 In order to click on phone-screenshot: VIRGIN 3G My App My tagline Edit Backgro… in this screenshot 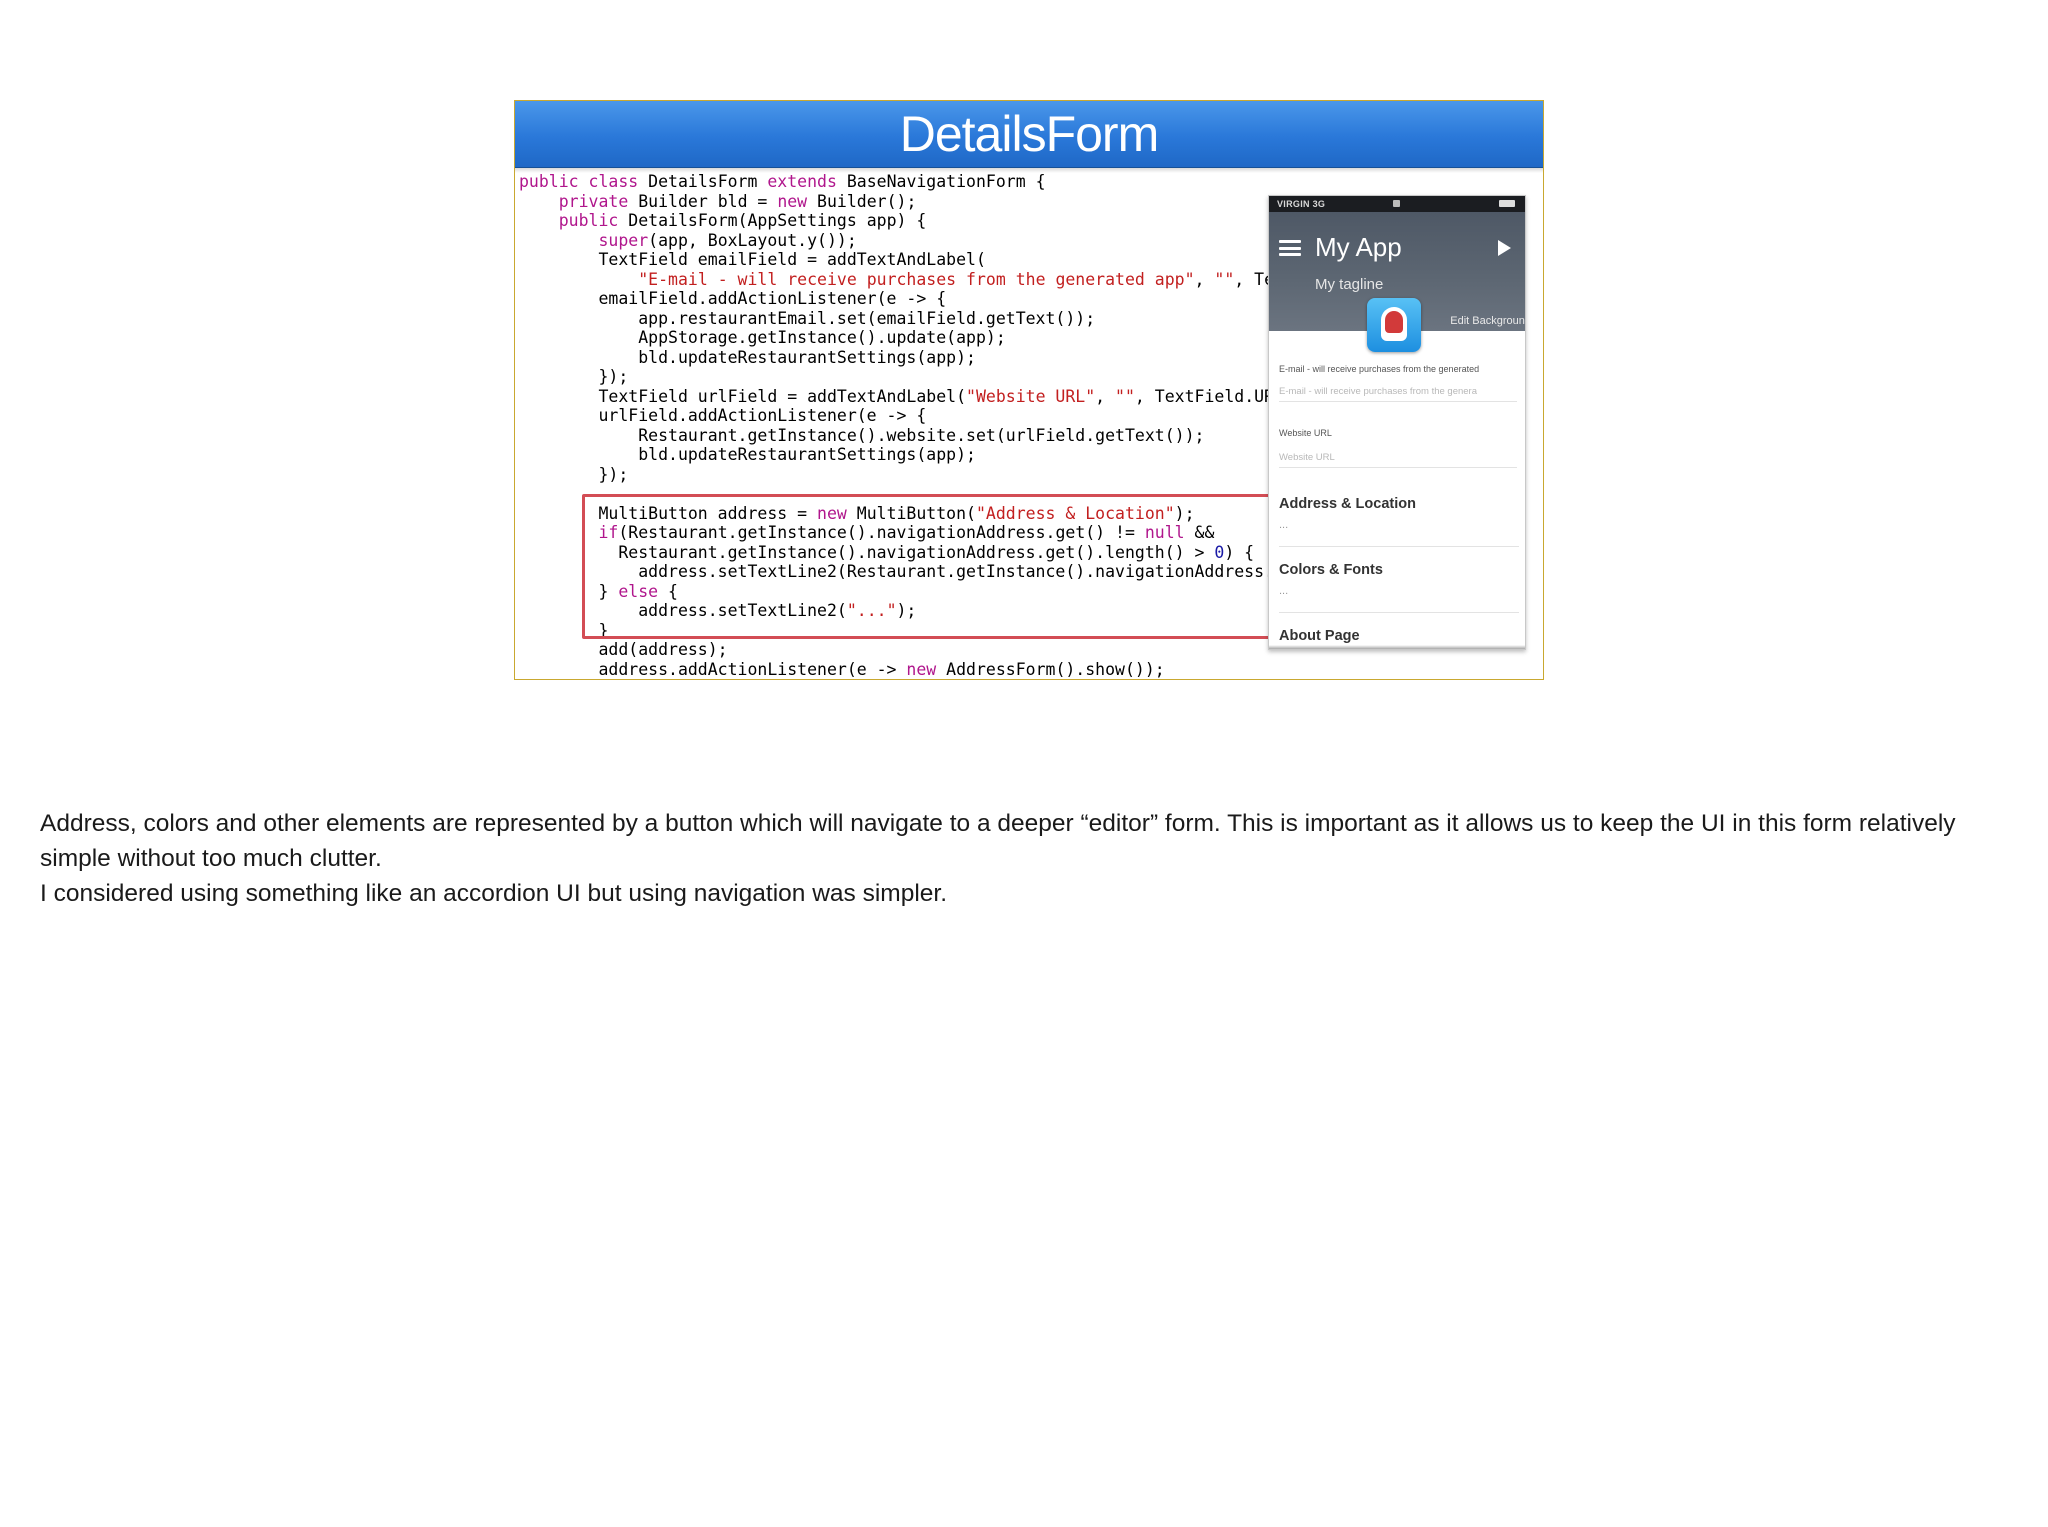, I will do `click(1397, 422)`.